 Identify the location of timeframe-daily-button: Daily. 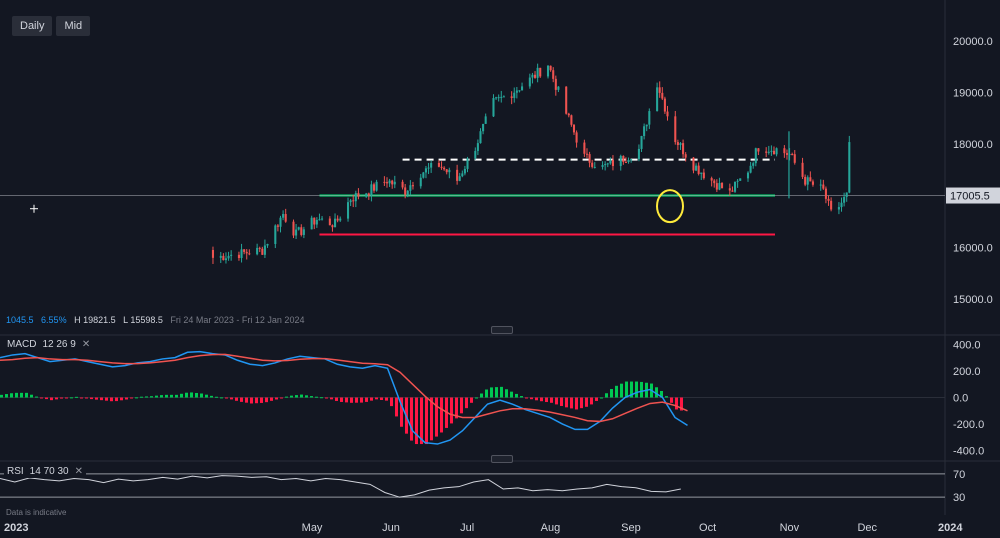
(32, 26).